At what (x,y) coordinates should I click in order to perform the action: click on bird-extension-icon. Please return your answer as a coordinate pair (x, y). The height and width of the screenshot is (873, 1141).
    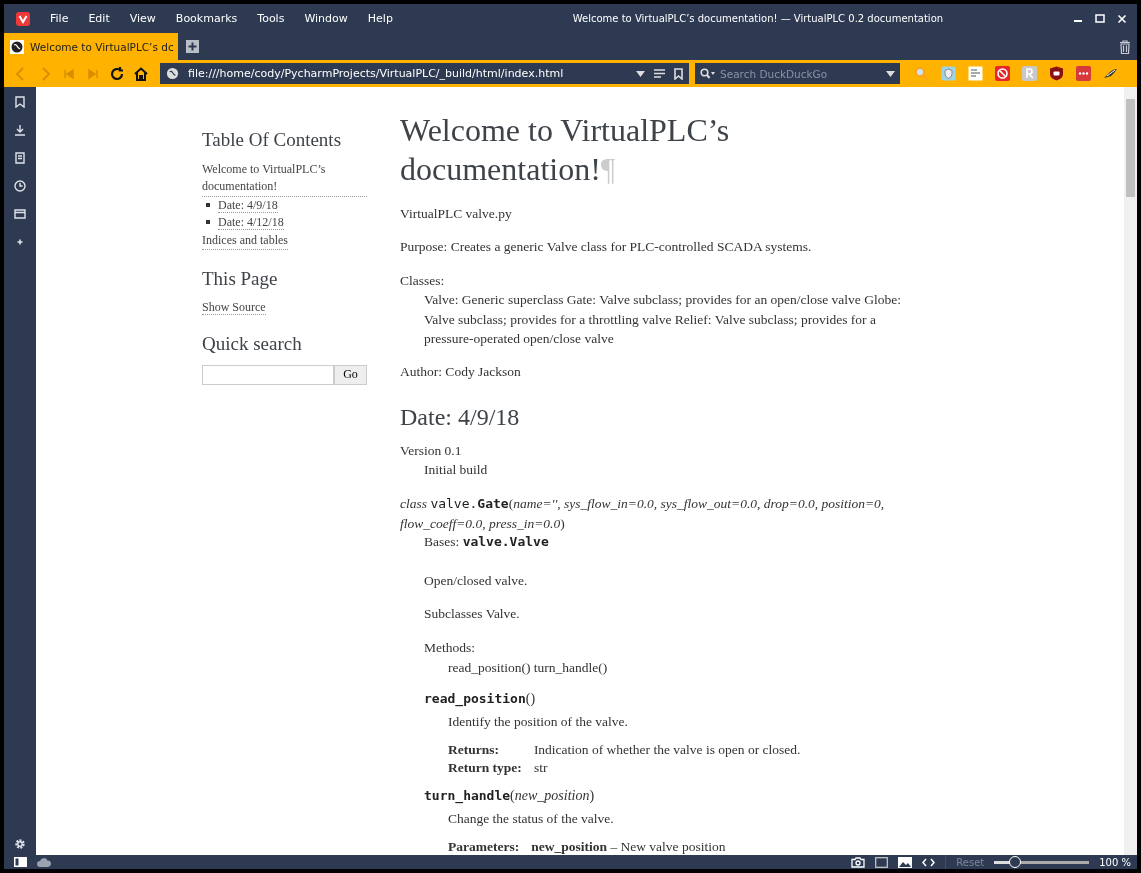
    Looking at the image, I should click on (1110, 73).